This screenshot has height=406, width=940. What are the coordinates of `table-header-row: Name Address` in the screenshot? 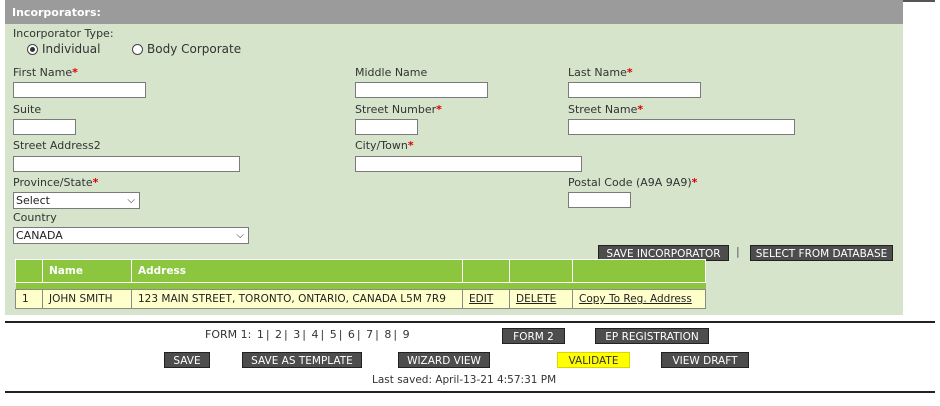 It's located at (360, 271).